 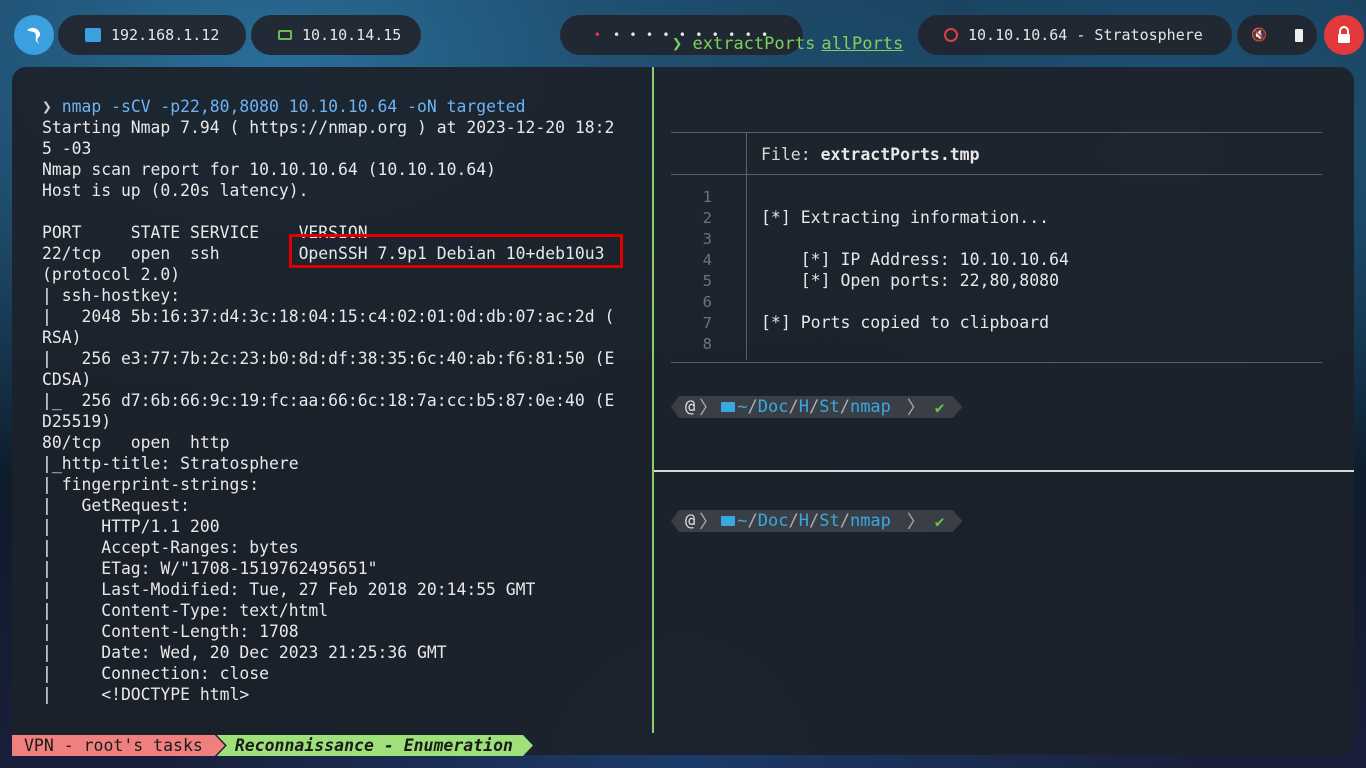 I want to click on session-name-segment: VPN - root's tasks, so click(x=118, y=745).